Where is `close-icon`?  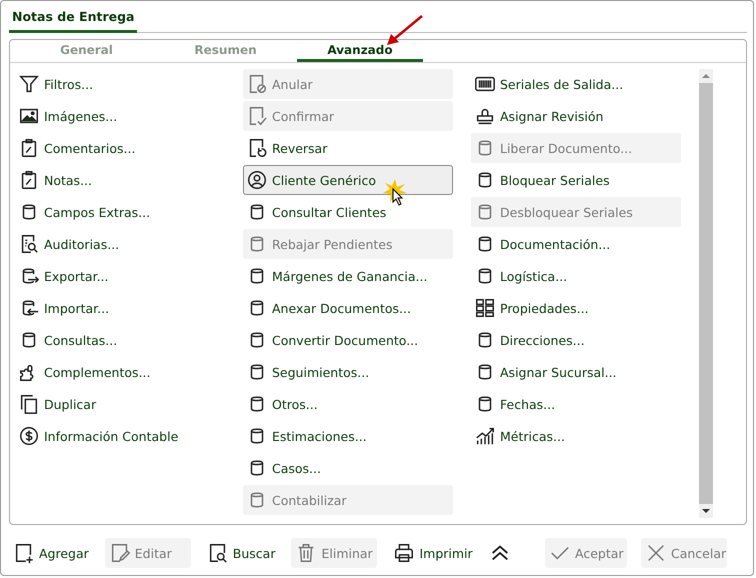 close-icon is located at coordinates (656, 553).